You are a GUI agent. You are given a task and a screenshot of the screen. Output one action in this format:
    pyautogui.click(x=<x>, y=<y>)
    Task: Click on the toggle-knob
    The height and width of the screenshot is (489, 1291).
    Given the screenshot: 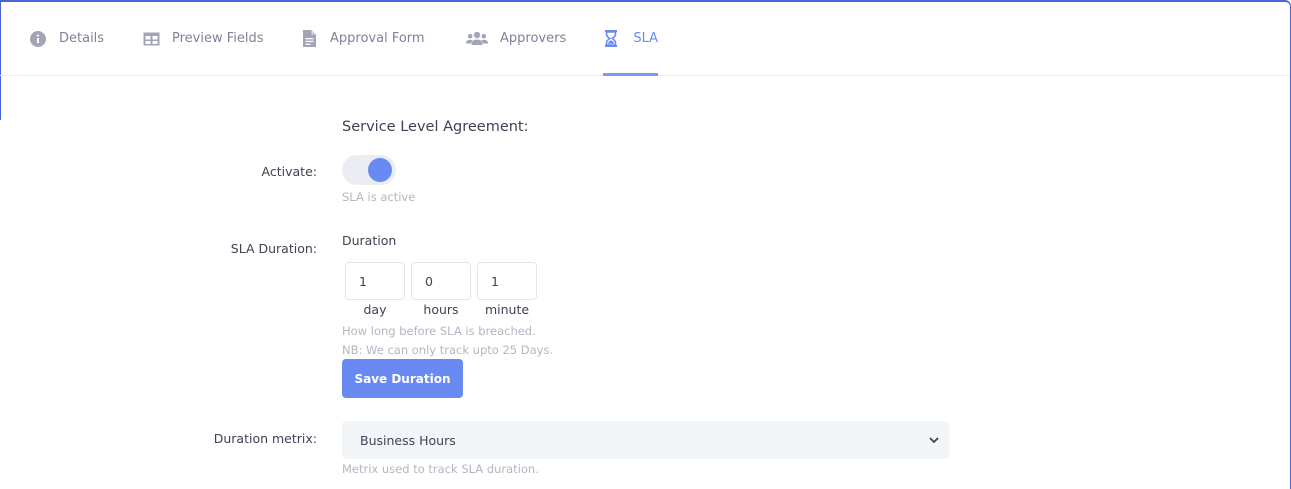 What is the action you would take?
    pyautogui.click(x=380, y=170)
    